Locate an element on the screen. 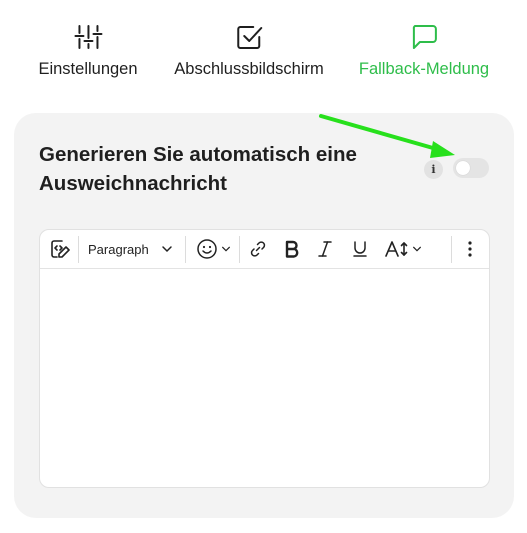  underline-button is located at coordinates (360, 249).